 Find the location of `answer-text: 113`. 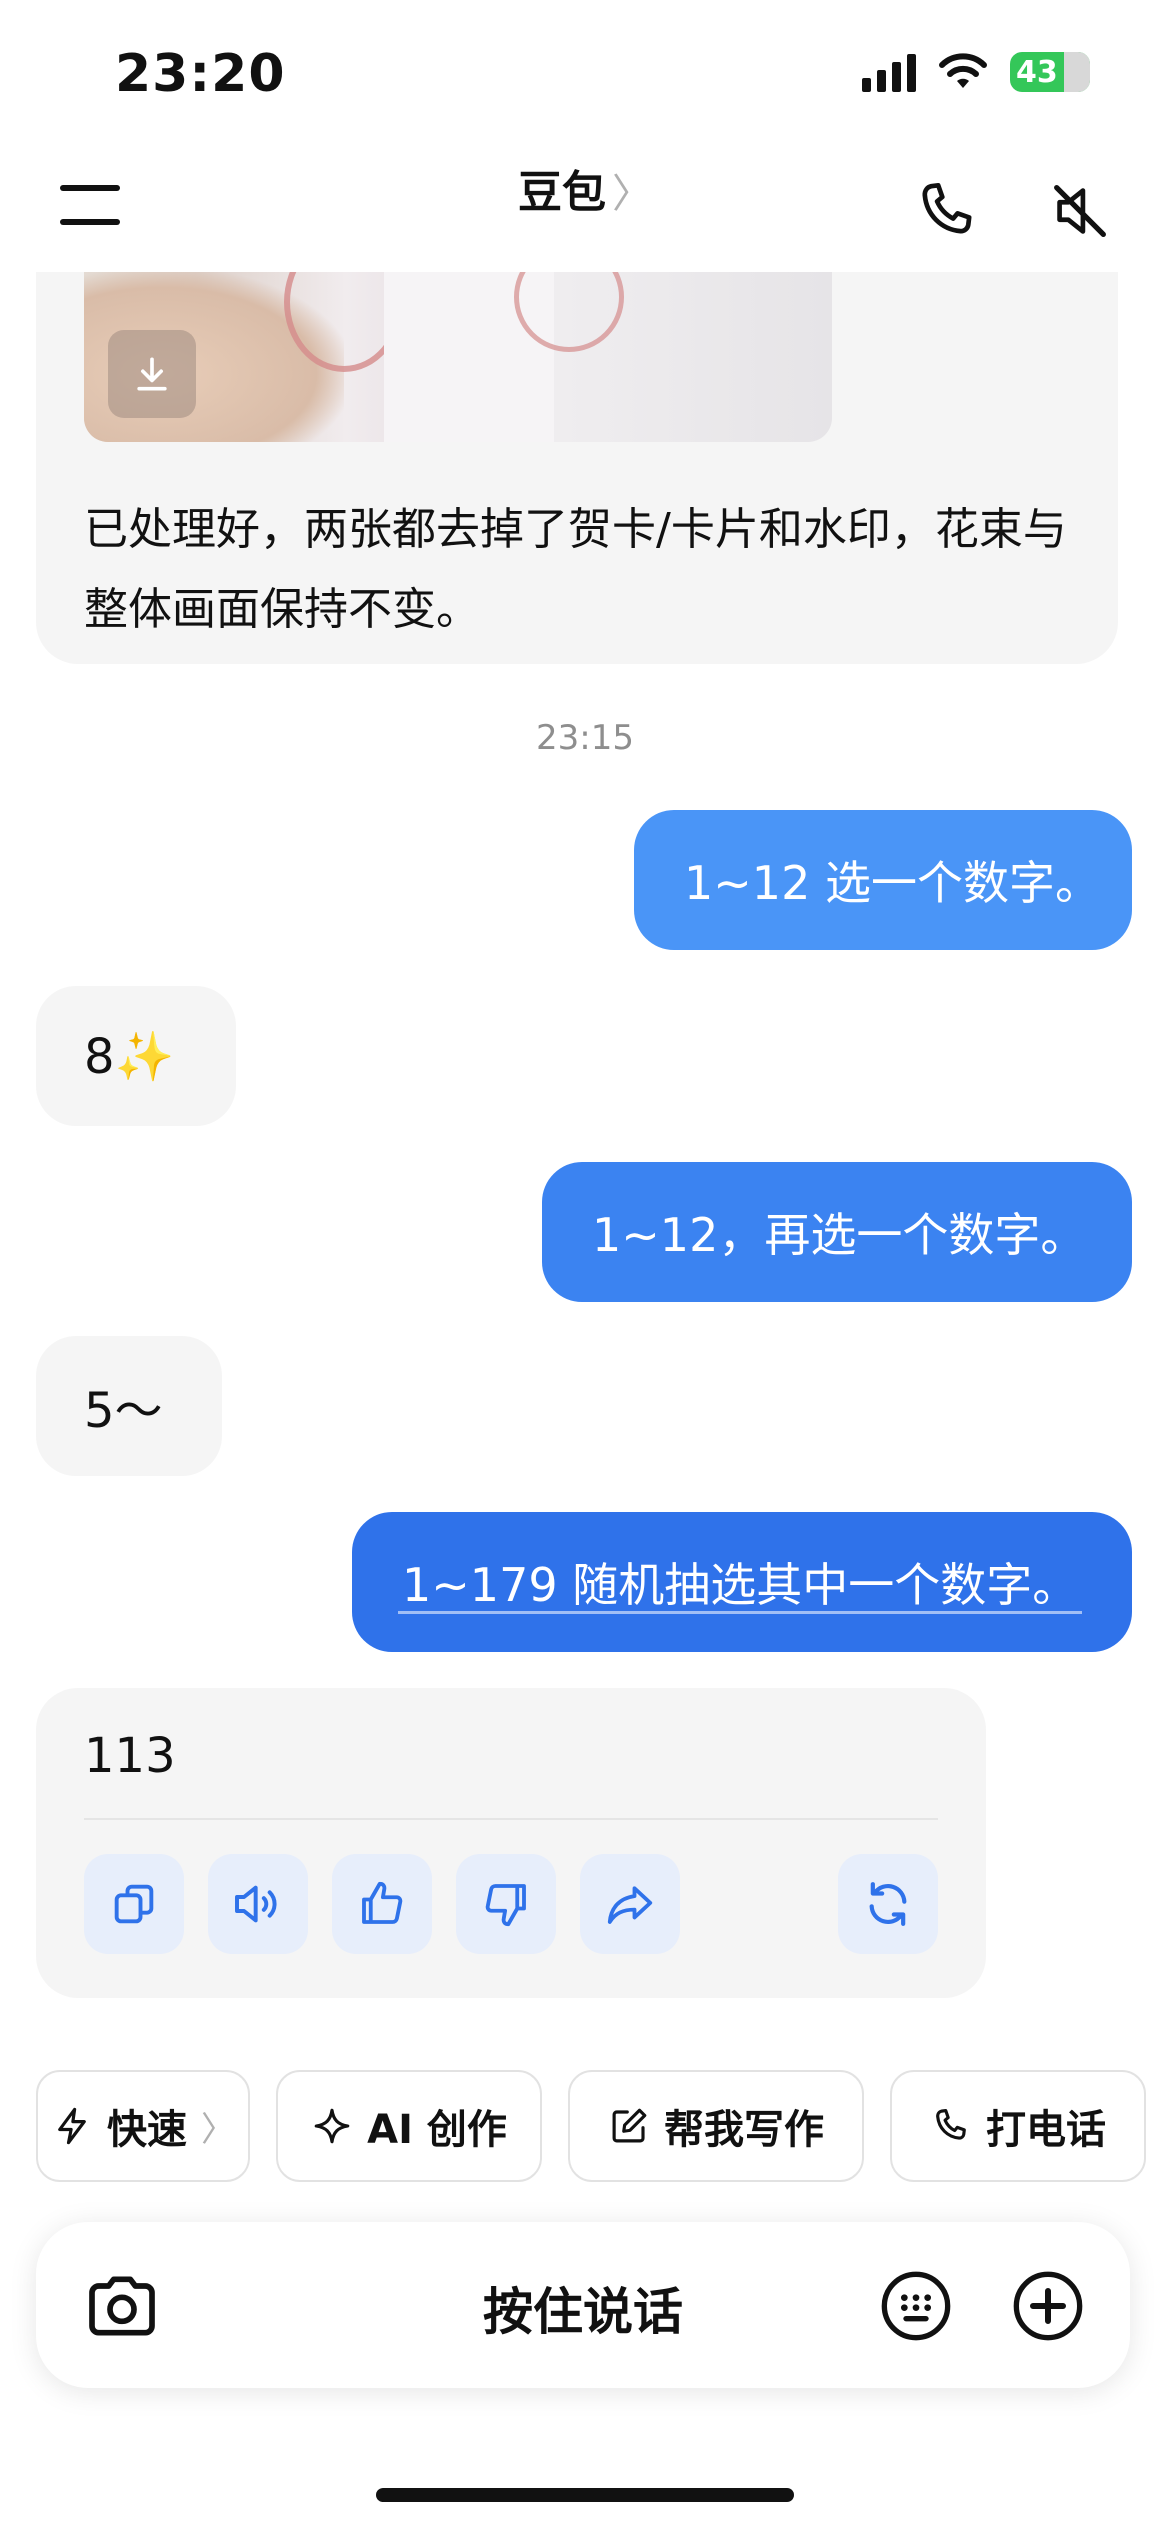

answer-text: 113 is located at coordinates (130, 1756).